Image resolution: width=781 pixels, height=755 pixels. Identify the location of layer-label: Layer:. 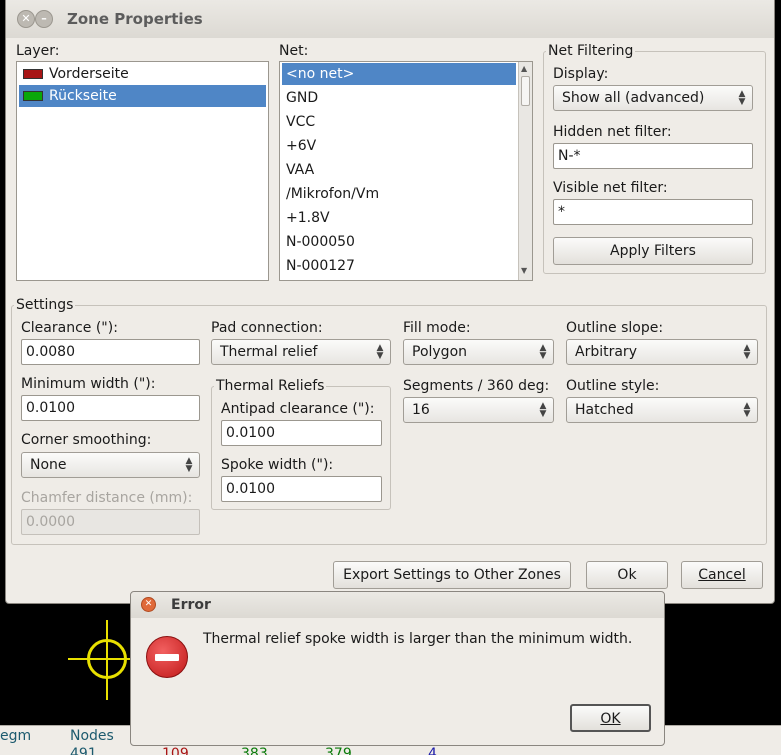
(38, 51).